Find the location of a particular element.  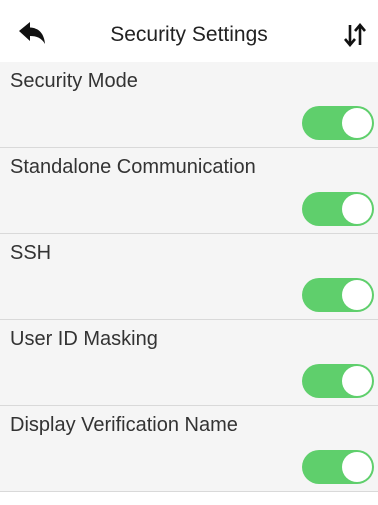

page-title: Security Settings is located at coordinates (189, 34).